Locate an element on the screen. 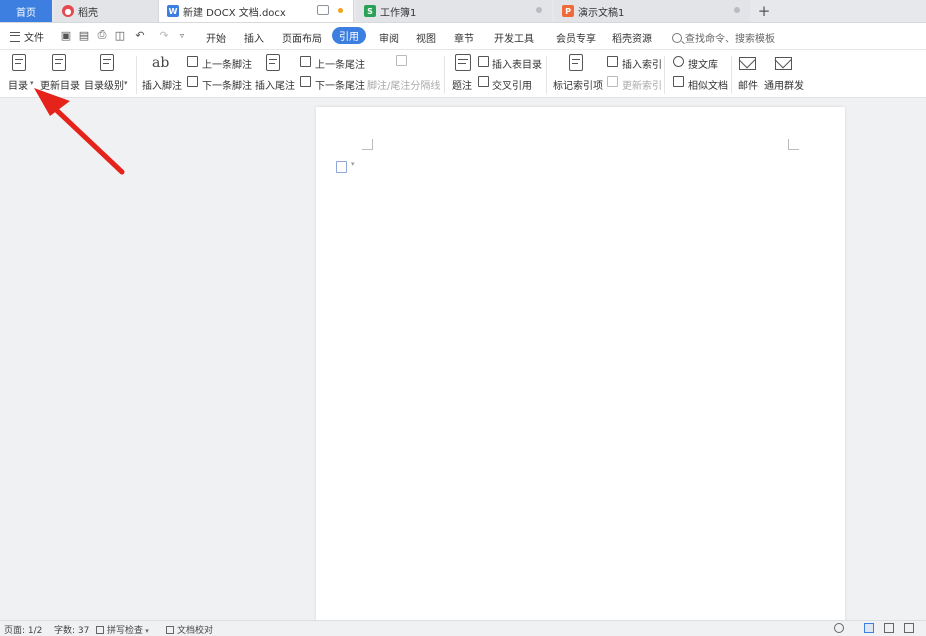 This screenshot has height=636, width=926. mass-mail-icon is located at coordinates (783, 63).